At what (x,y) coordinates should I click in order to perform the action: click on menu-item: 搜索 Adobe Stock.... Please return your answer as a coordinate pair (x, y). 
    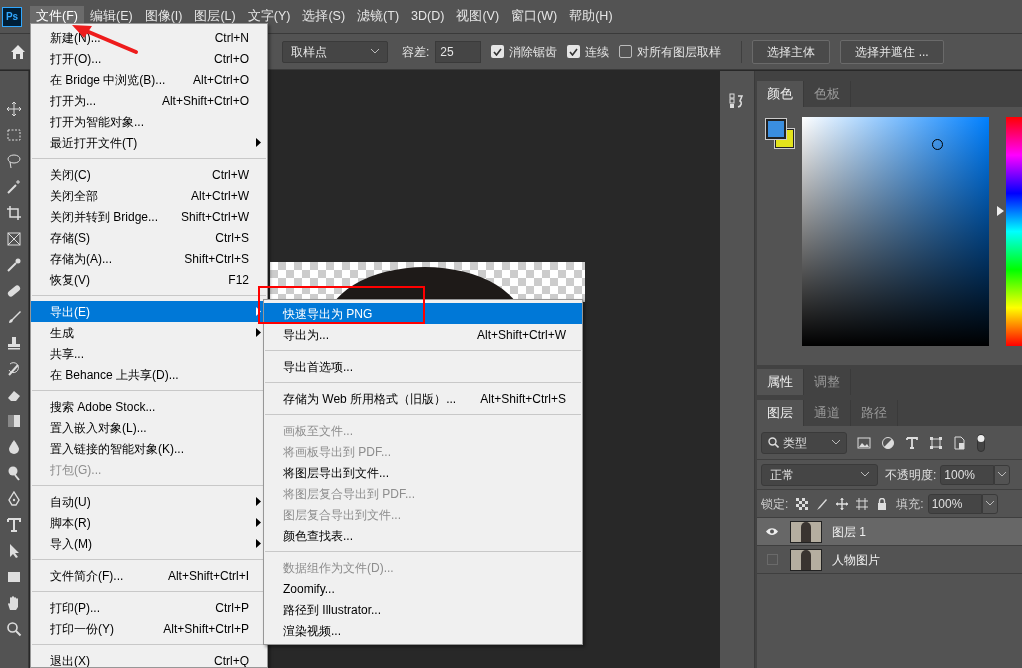
    Looking at the image, I should click on (149, 406).